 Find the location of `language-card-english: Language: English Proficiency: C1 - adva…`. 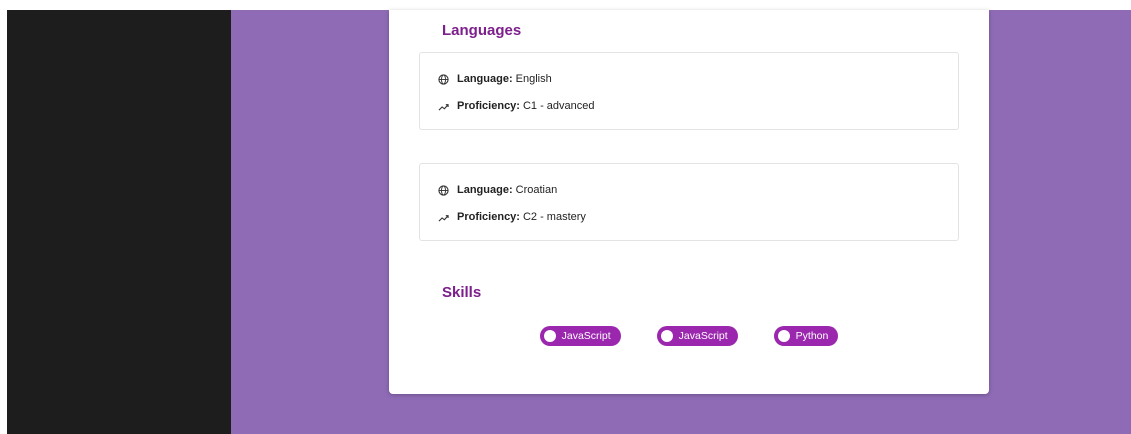

language-card-english: Language: English Proficiency: C1 - adva… is located at coordinates (689, 91).